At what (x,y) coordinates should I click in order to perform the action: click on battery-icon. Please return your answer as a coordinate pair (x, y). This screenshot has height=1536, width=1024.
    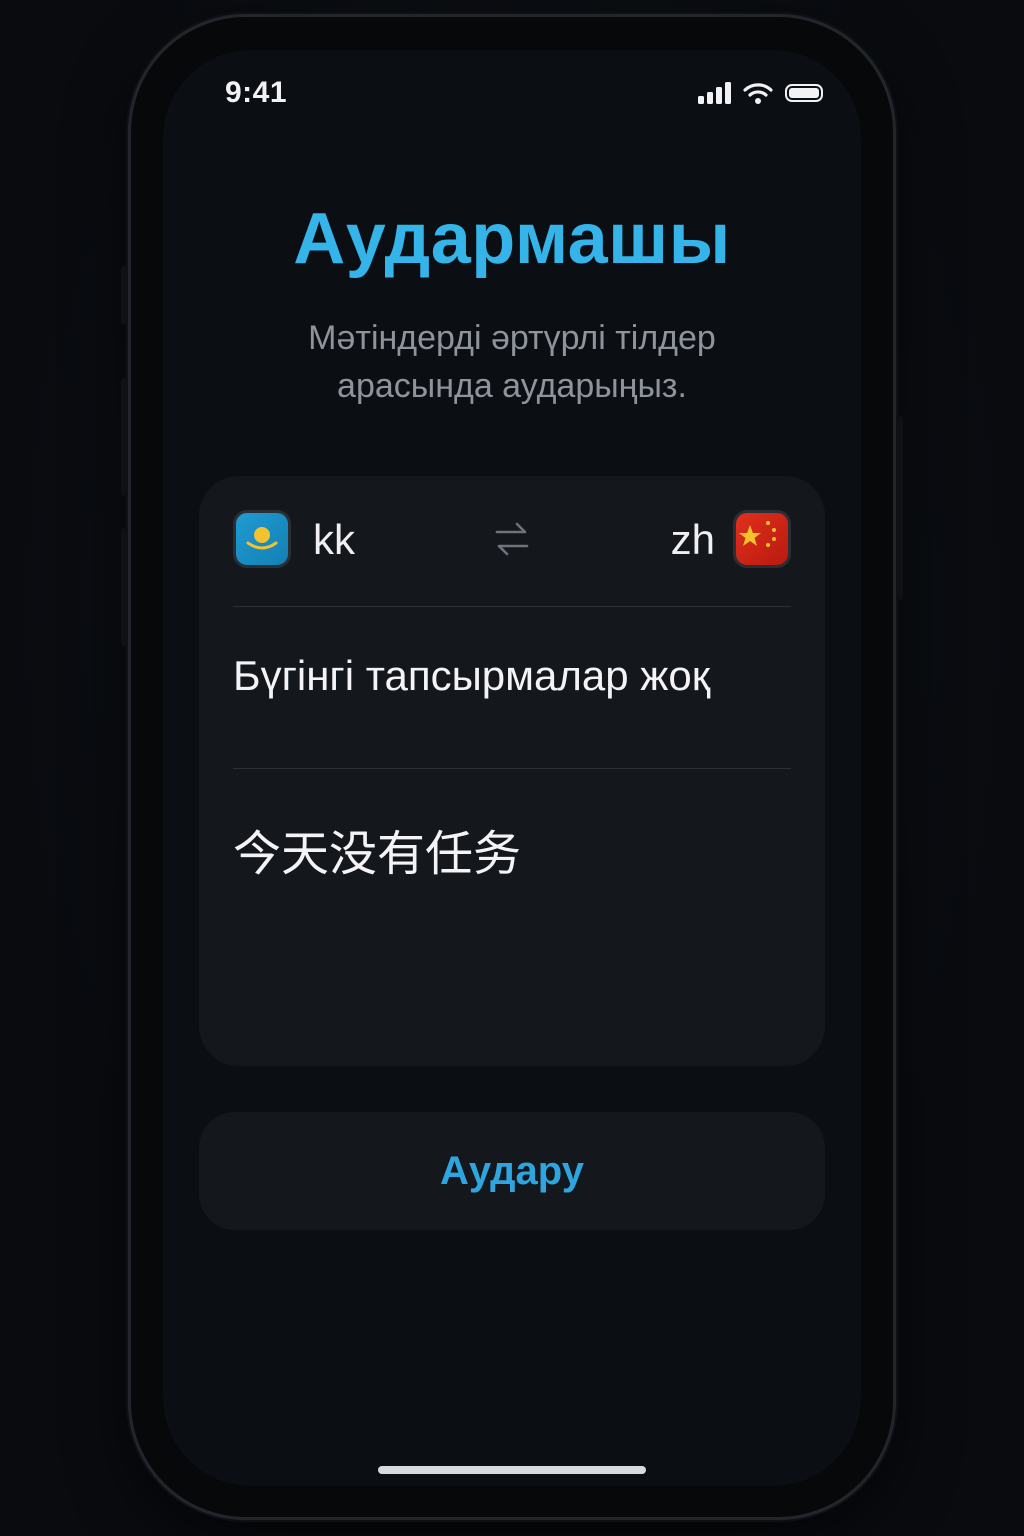
    Looking at the image, I should click on (804, 93).